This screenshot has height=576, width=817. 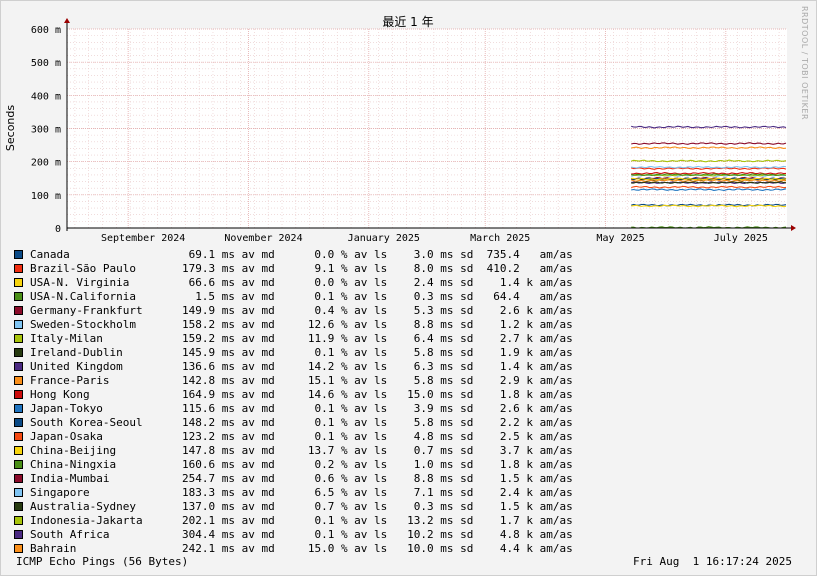 What do you see at coordinates (76, 352) in the screenshot?
I see `legend-series-name: Ireland-Dublin` at bounding box center [76, 352].